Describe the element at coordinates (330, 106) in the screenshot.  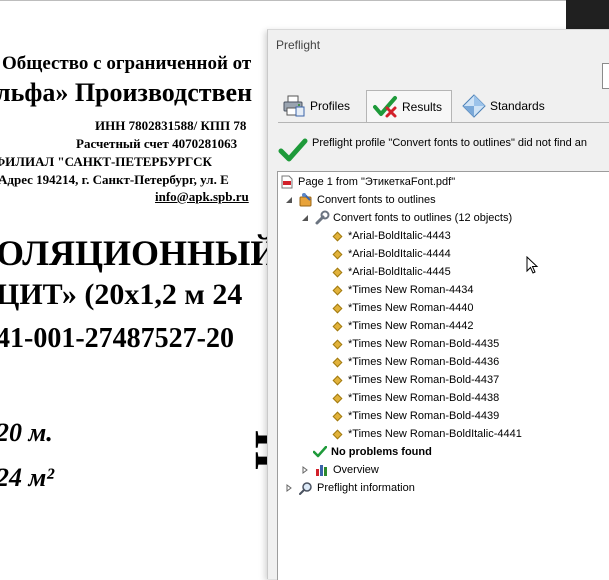
I see `tab-profiles-label: Profiles` at that location.